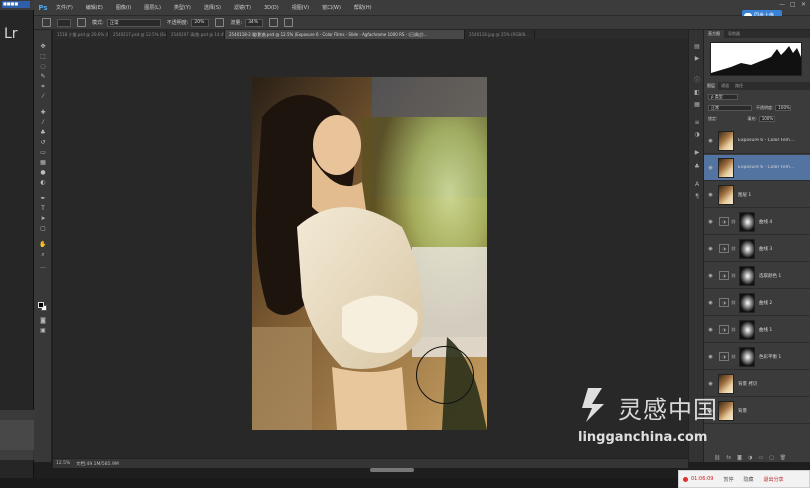  I want to click on layer-row: ◉ ◑ ⛓ 曲线 3, so click(757, 249).